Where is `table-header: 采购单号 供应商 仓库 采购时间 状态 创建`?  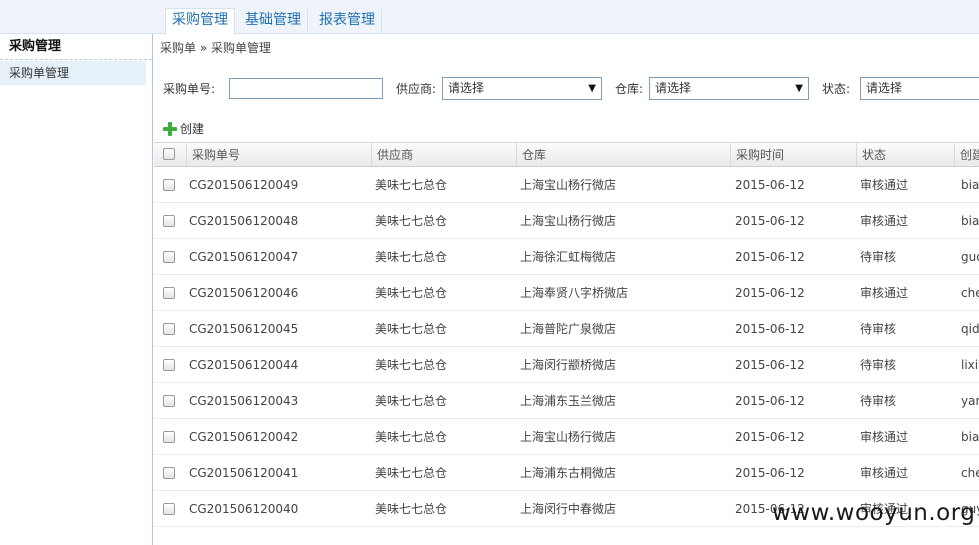 table-header: 采购单号 供应商 仓库 采购时间 状态 创建 is located at coordinates (566, 154).